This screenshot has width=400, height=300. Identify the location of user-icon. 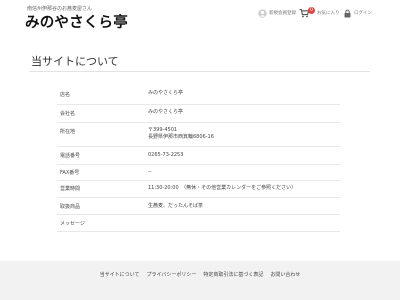
(262, 13).